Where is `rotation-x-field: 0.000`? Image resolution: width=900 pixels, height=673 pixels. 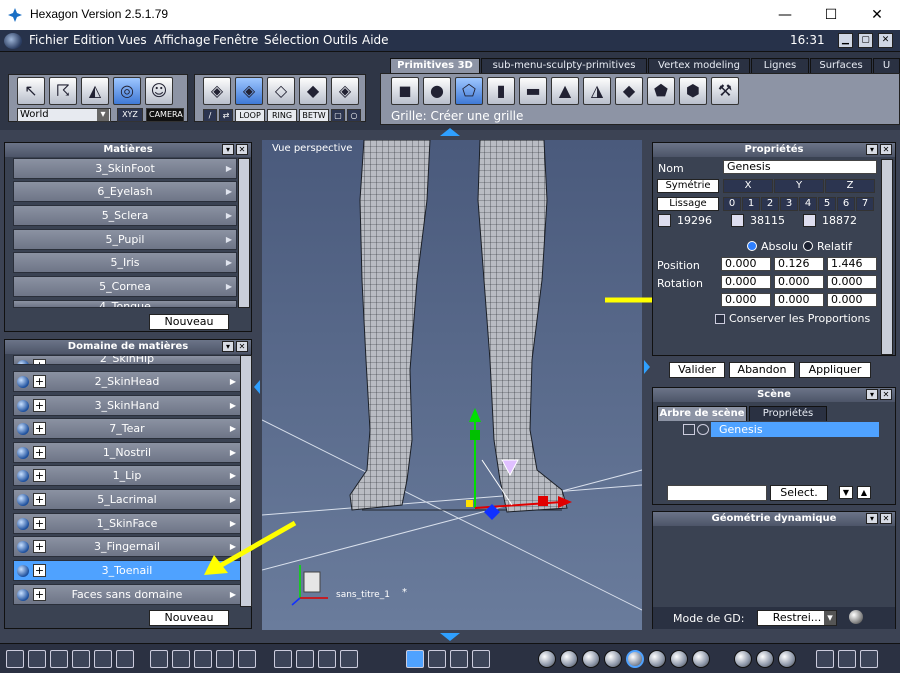 rotation-x-field: 0.000 is located at coordinates (746, 282).